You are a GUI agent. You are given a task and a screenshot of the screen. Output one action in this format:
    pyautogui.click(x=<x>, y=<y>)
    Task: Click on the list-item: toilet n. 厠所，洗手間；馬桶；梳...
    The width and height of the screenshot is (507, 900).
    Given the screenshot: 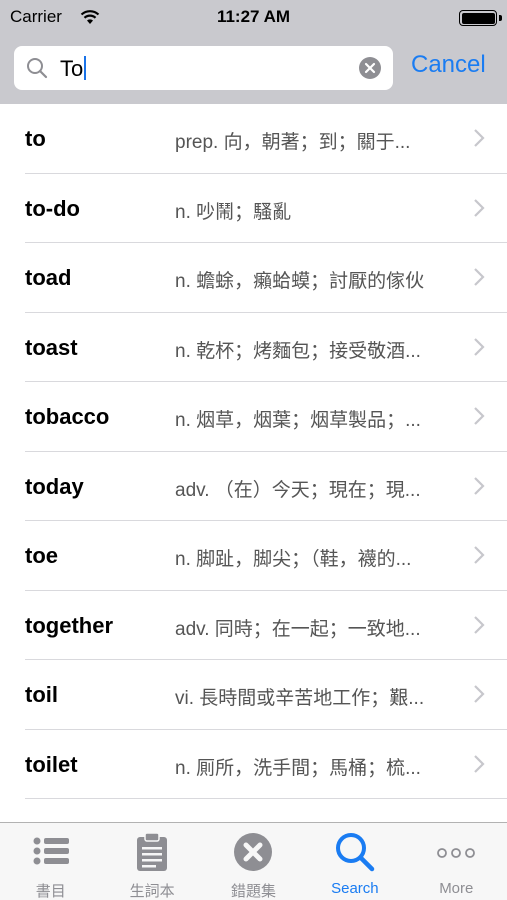 What is the action you would take?
    pyautogui.click(x=253, y=765)
    